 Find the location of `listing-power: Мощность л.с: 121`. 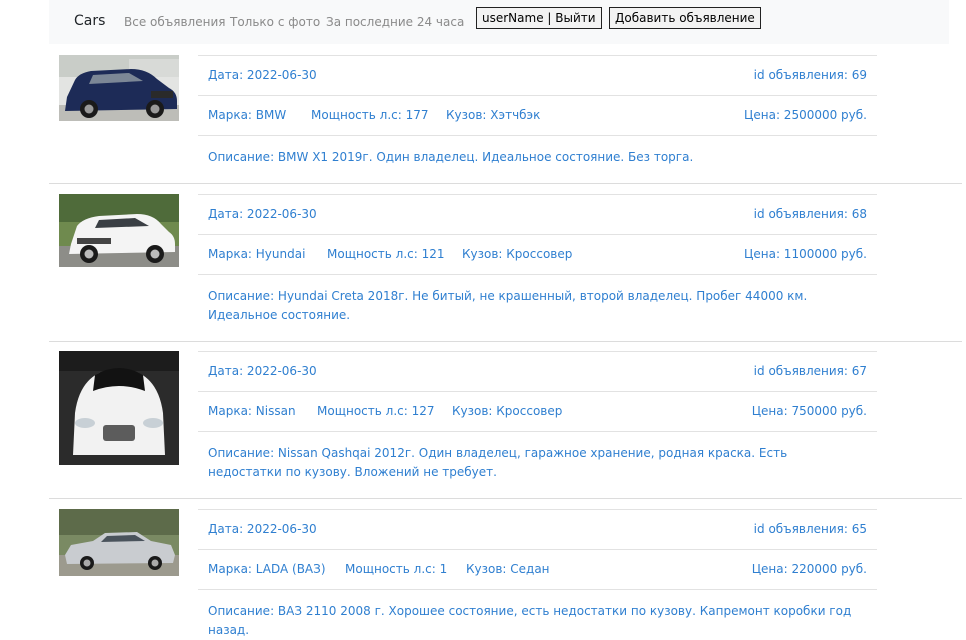

listing-power: Мощность л.с: 121 is located at coordinates (386, 254).